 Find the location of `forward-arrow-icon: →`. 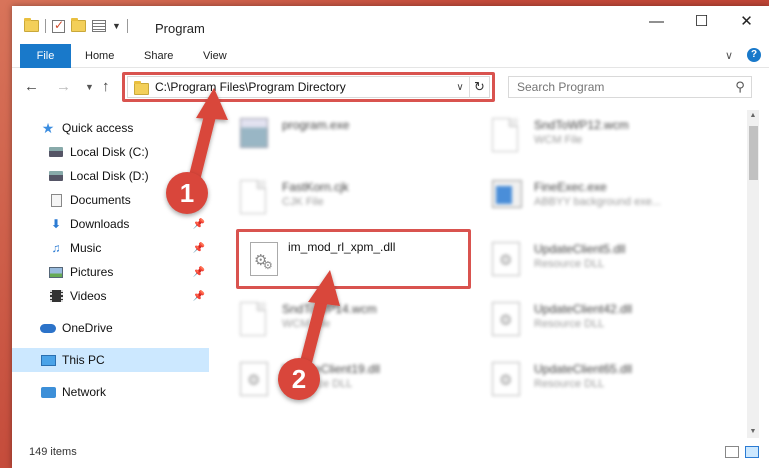

forward-arrow-icon: → is located at coordinates (63, 86).